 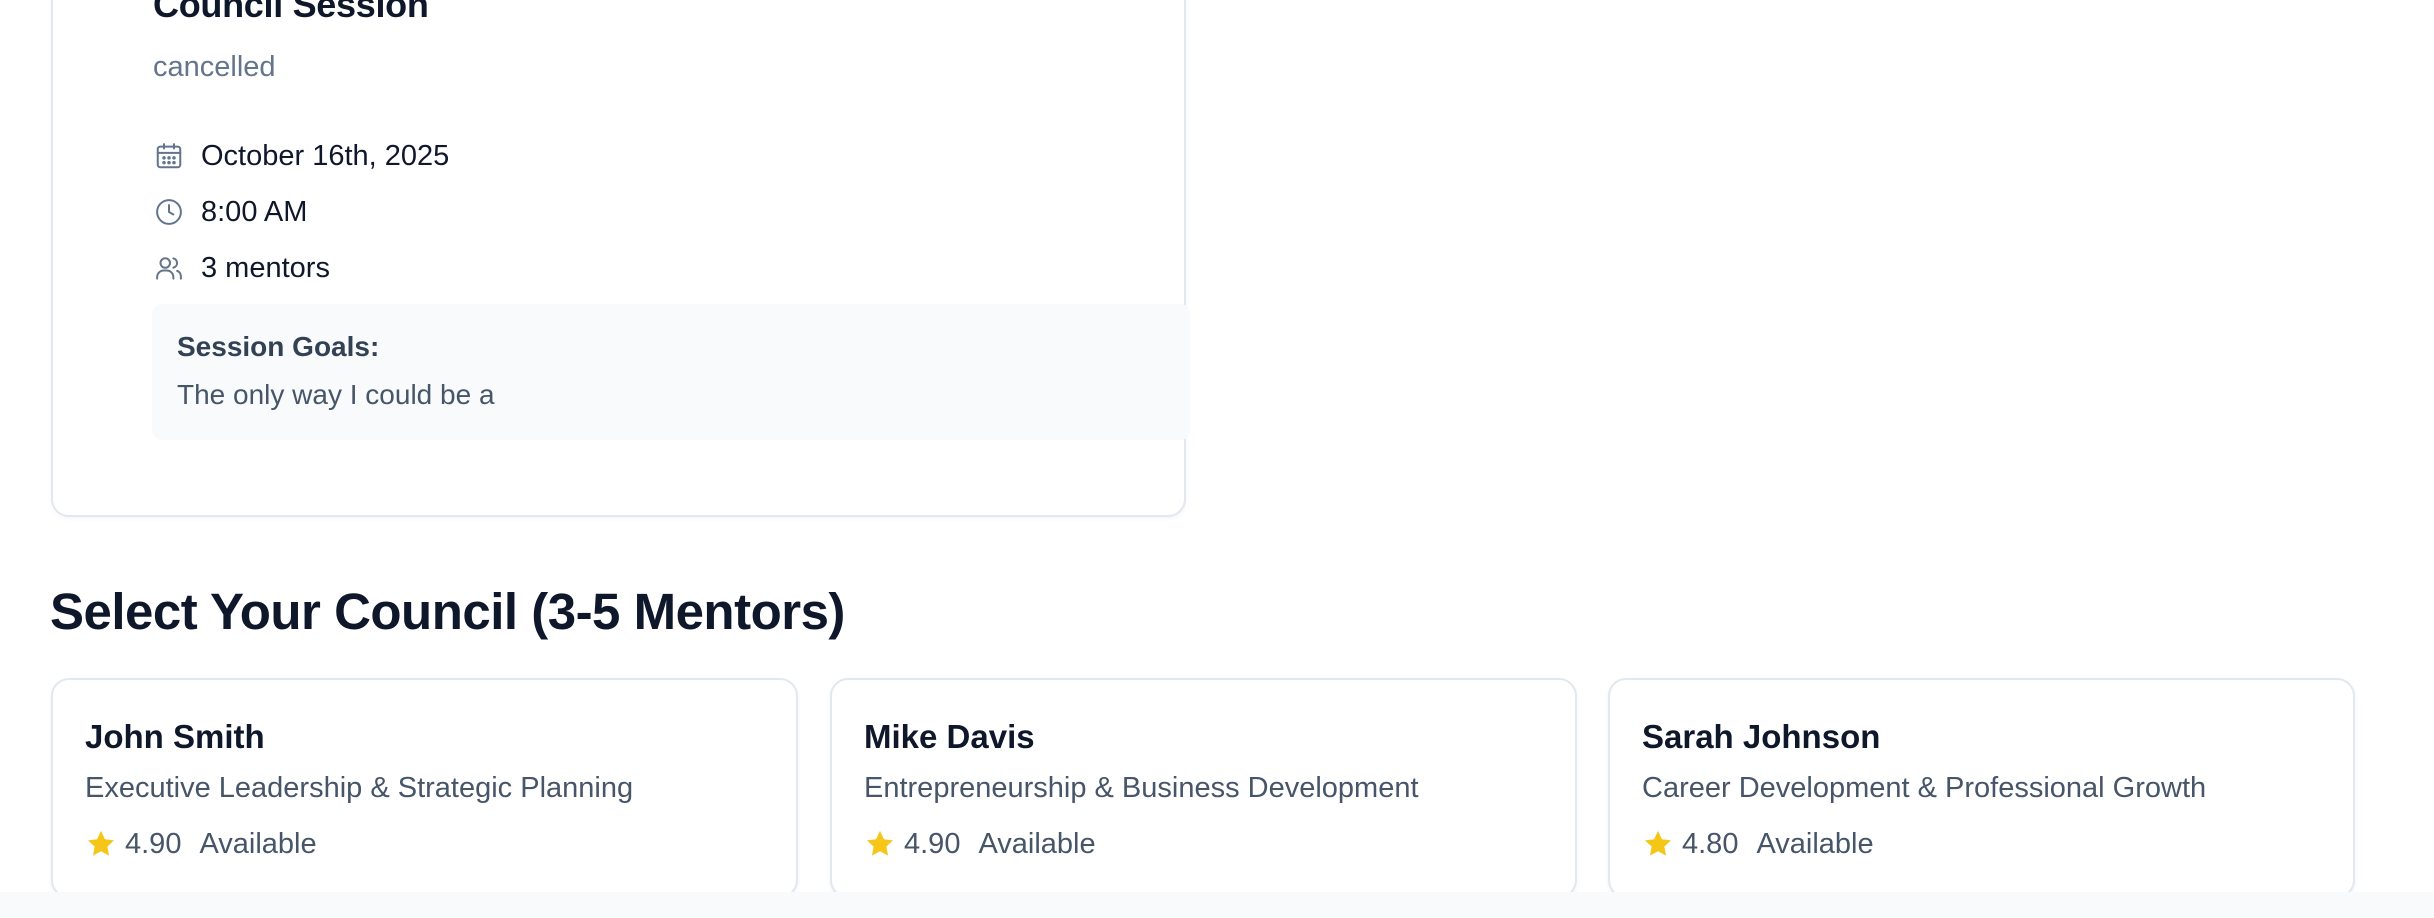 I want to click on session-time-row: 8:00 AM, so click(x=230, y=212).